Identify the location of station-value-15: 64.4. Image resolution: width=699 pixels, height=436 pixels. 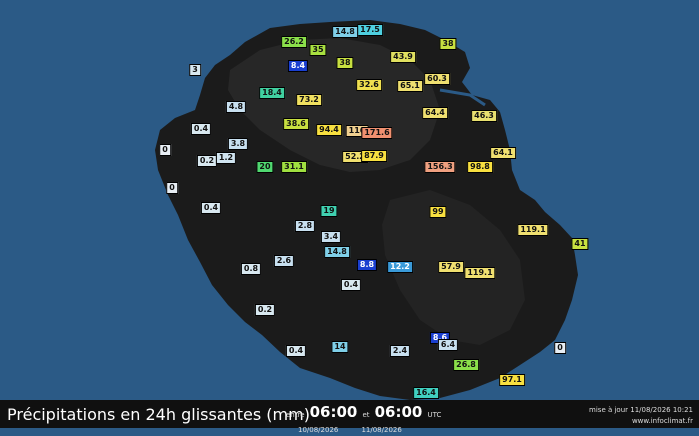
(435, 113).